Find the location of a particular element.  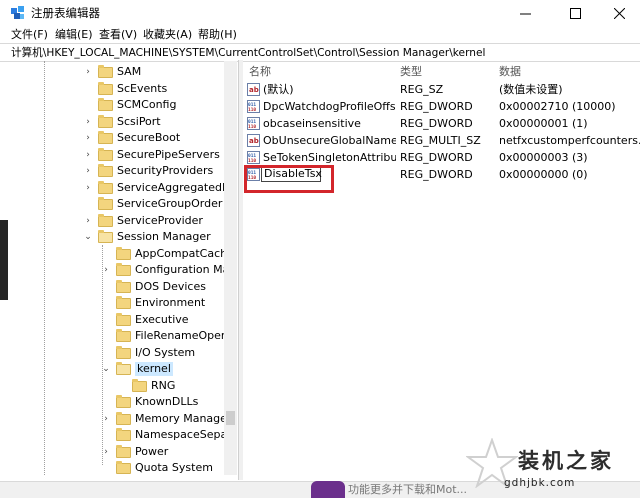

menu-file: 文件(F) is located at coordinates (29, 34).